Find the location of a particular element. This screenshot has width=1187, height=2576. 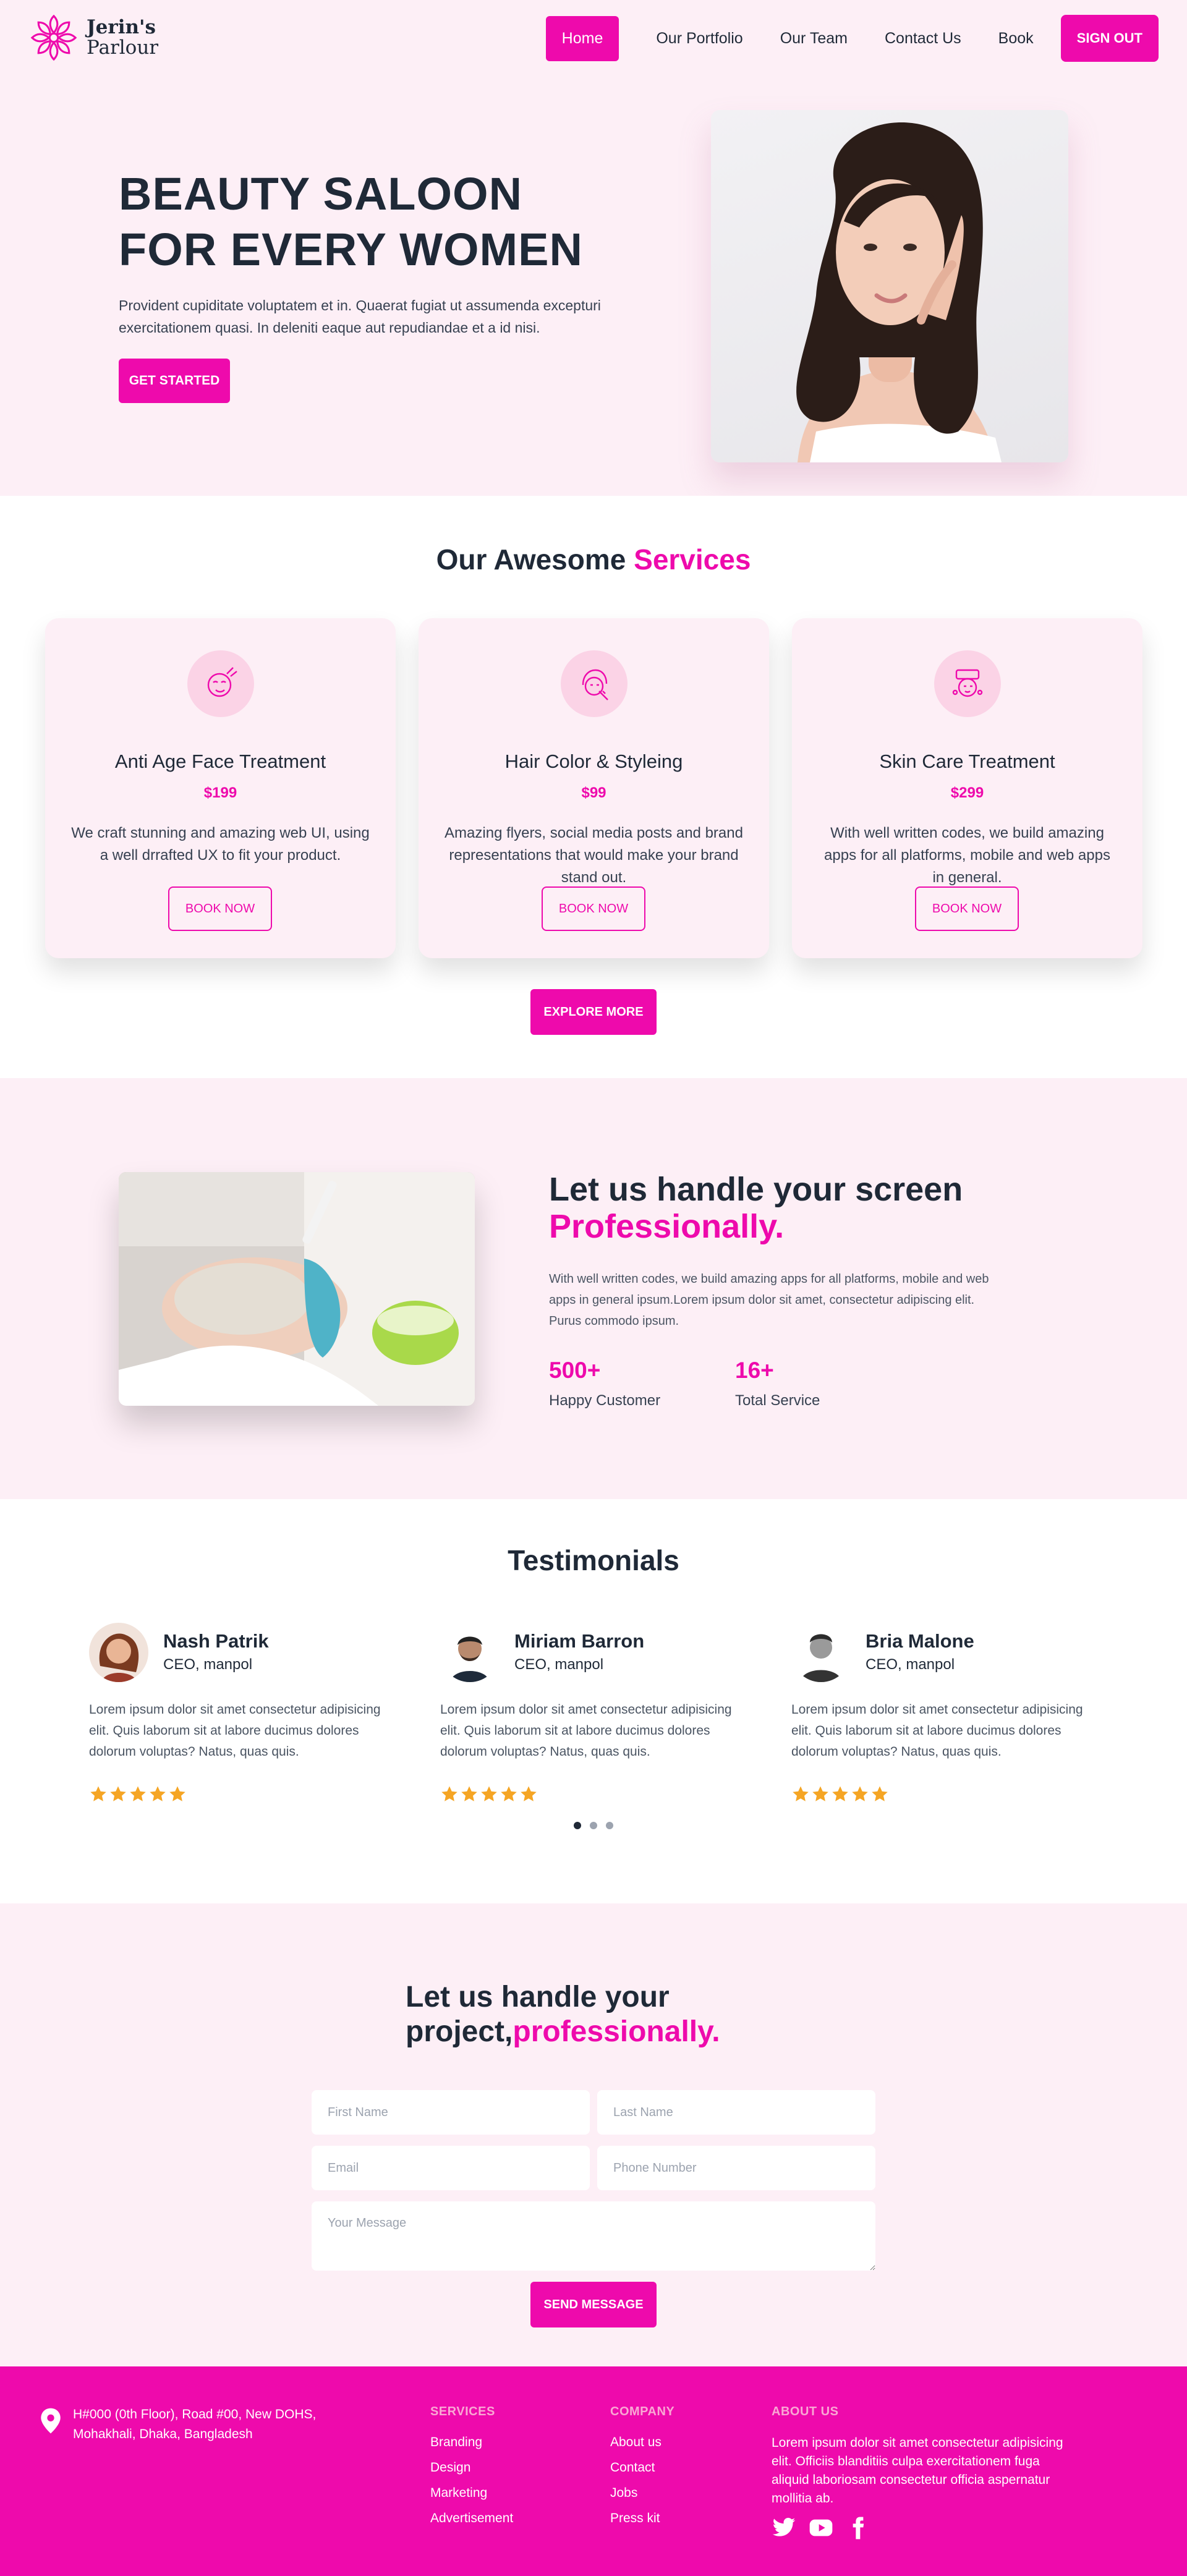

service-title: Hair Color & Styleing is located at coordinates (593, 761).